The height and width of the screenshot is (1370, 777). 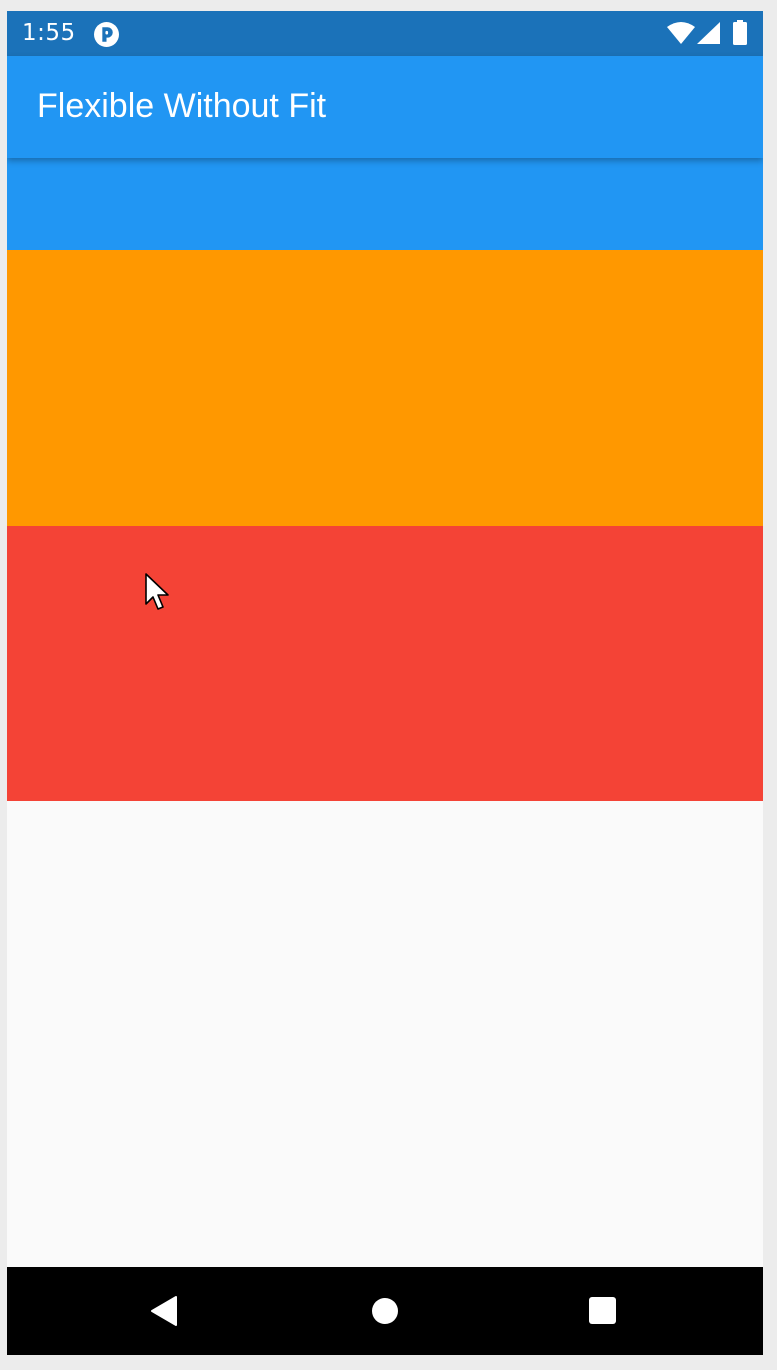 What do you see at coordinates (385, 204) in the screenshot?
I see `blue-flexible-box` at bounding box center [385, 204].